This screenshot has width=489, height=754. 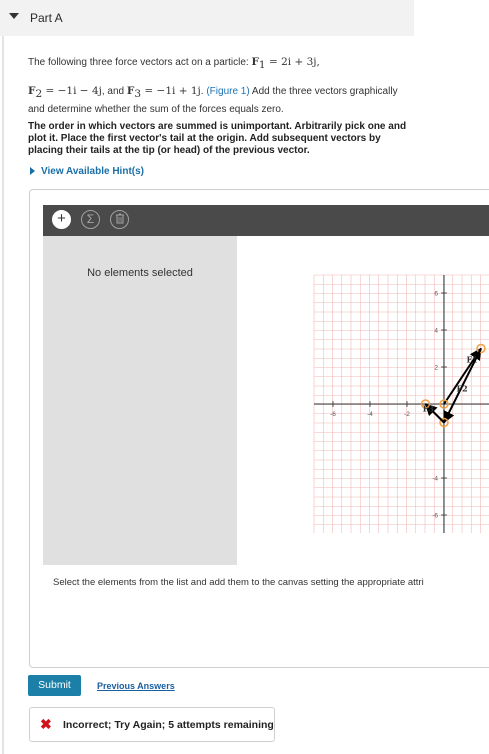 I want to click on expand-caret-icon, so click(x=32, y=171).